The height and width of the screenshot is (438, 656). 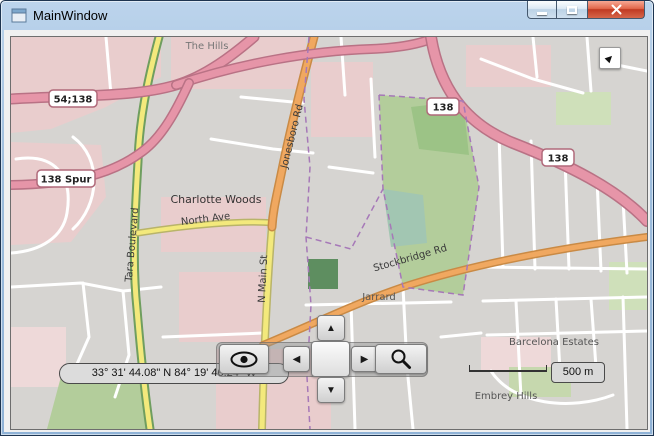 What do you see at coordinates (506, 396) in the screenshot?
I see `label-embrey-hills: Embrey Hills` at bounding box center [506, 396].